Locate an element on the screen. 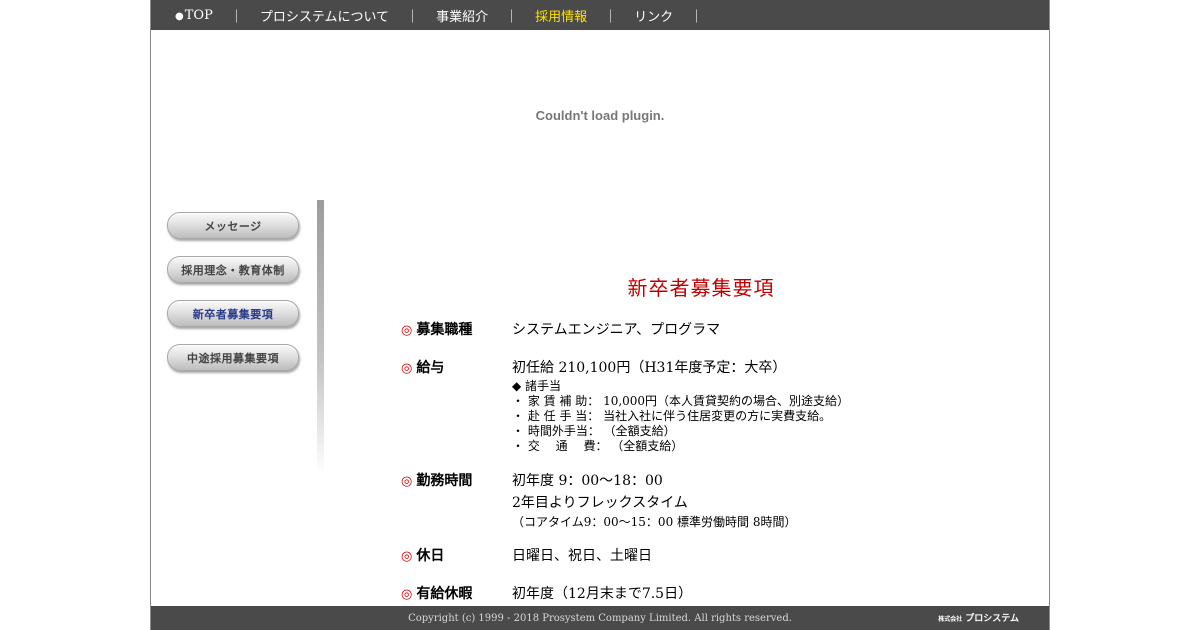 This screenshot has width=1200, height=630. allowances-heading: ◆ 諸手当 is located at coordinates (537, 386).